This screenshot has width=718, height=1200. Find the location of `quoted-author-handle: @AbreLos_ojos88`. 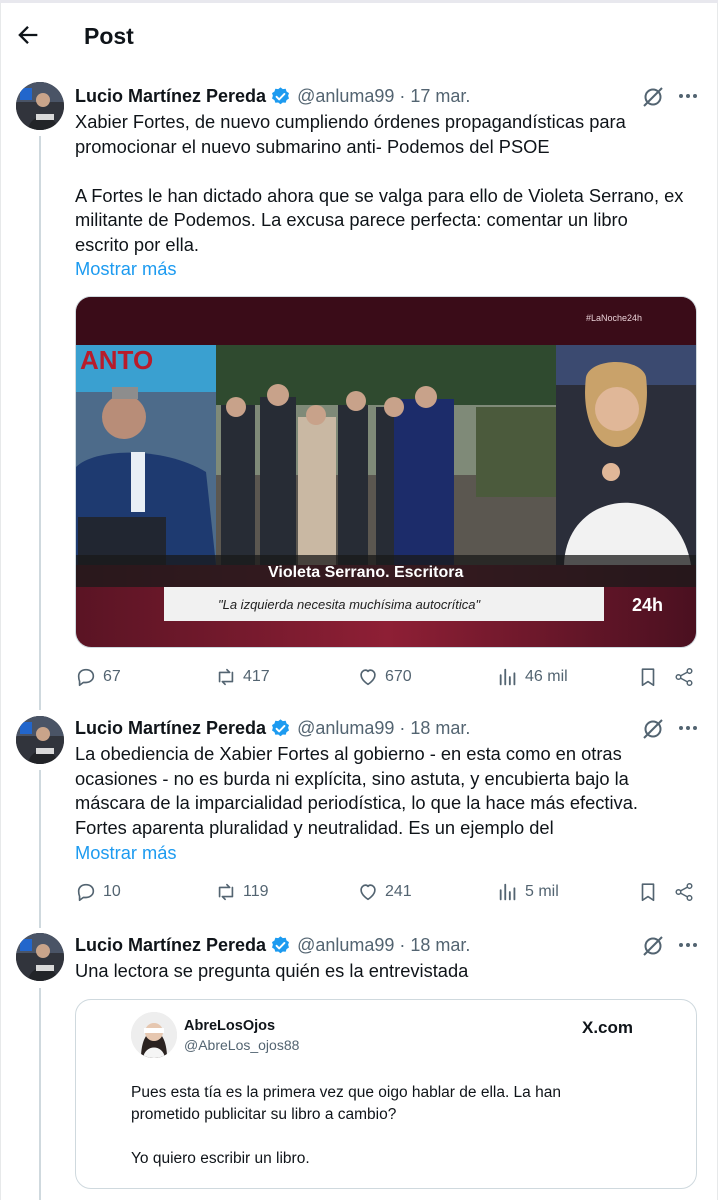

quoted-author-handle: @AbreLos_ojos88 is located at coordinates (241, 1045).